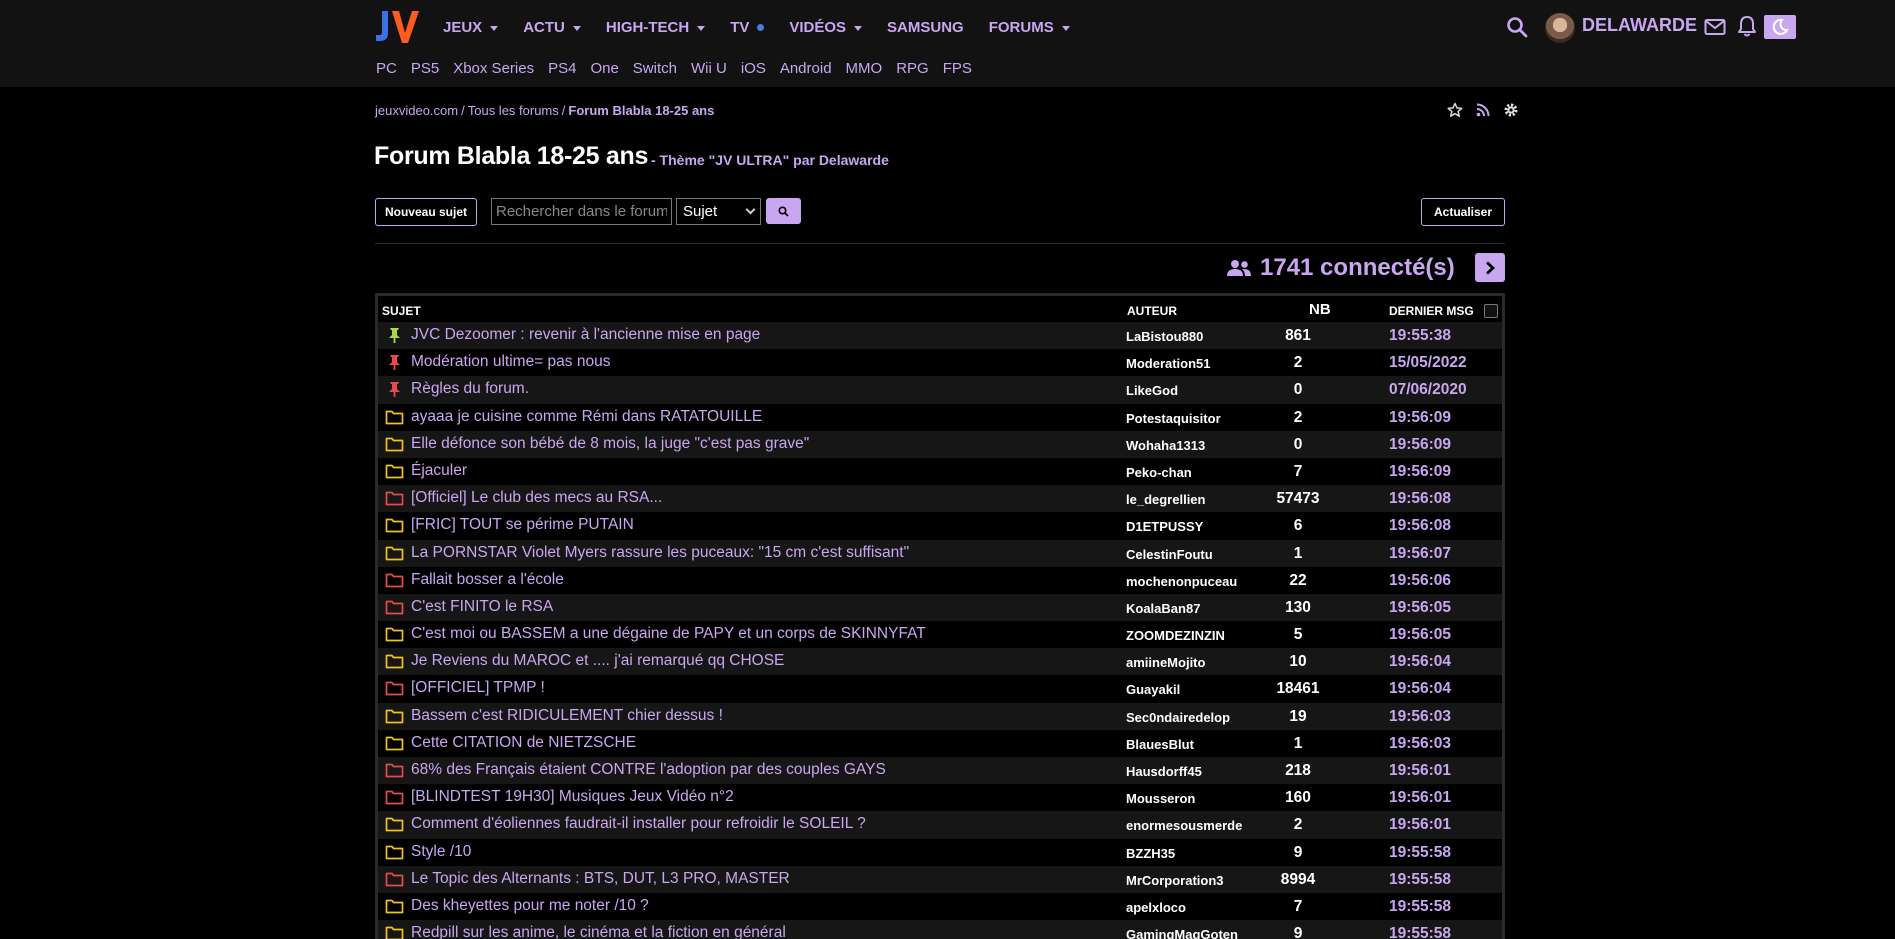  Describe the element at coordinates (1163, 608) in the screenshot. I see `topic-author-link: KoalaBan87` at that location.